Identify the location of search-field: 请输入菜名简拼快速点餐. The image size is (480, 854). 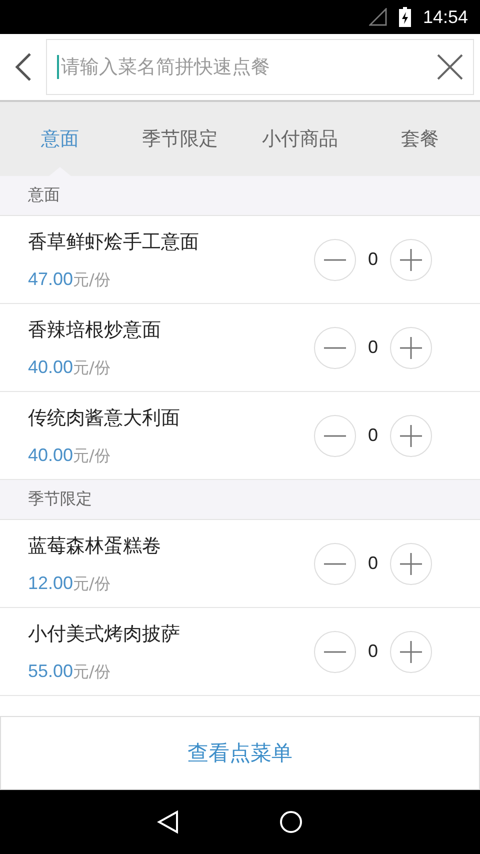
(247, 67).